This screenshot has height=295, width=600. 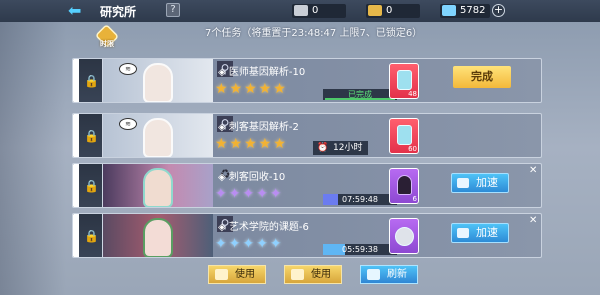 I want to click on reward-item: 60, so click(x=404, y=136).